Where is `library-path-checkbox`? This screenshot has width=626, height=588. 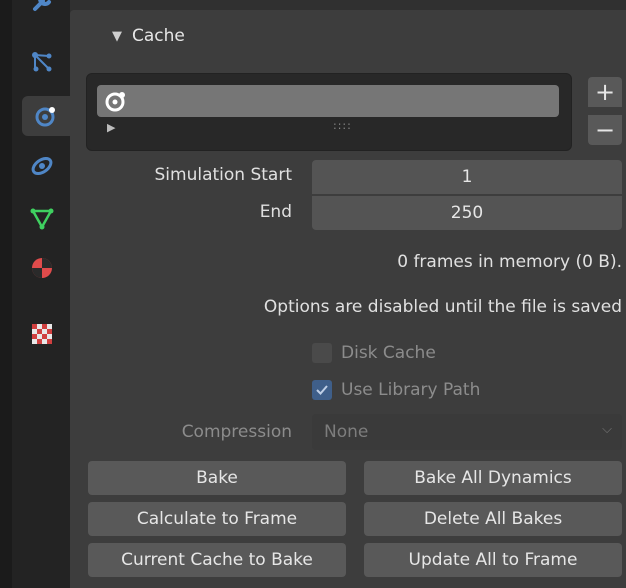
library-path-checkbox is located at coordinates (322, 390).